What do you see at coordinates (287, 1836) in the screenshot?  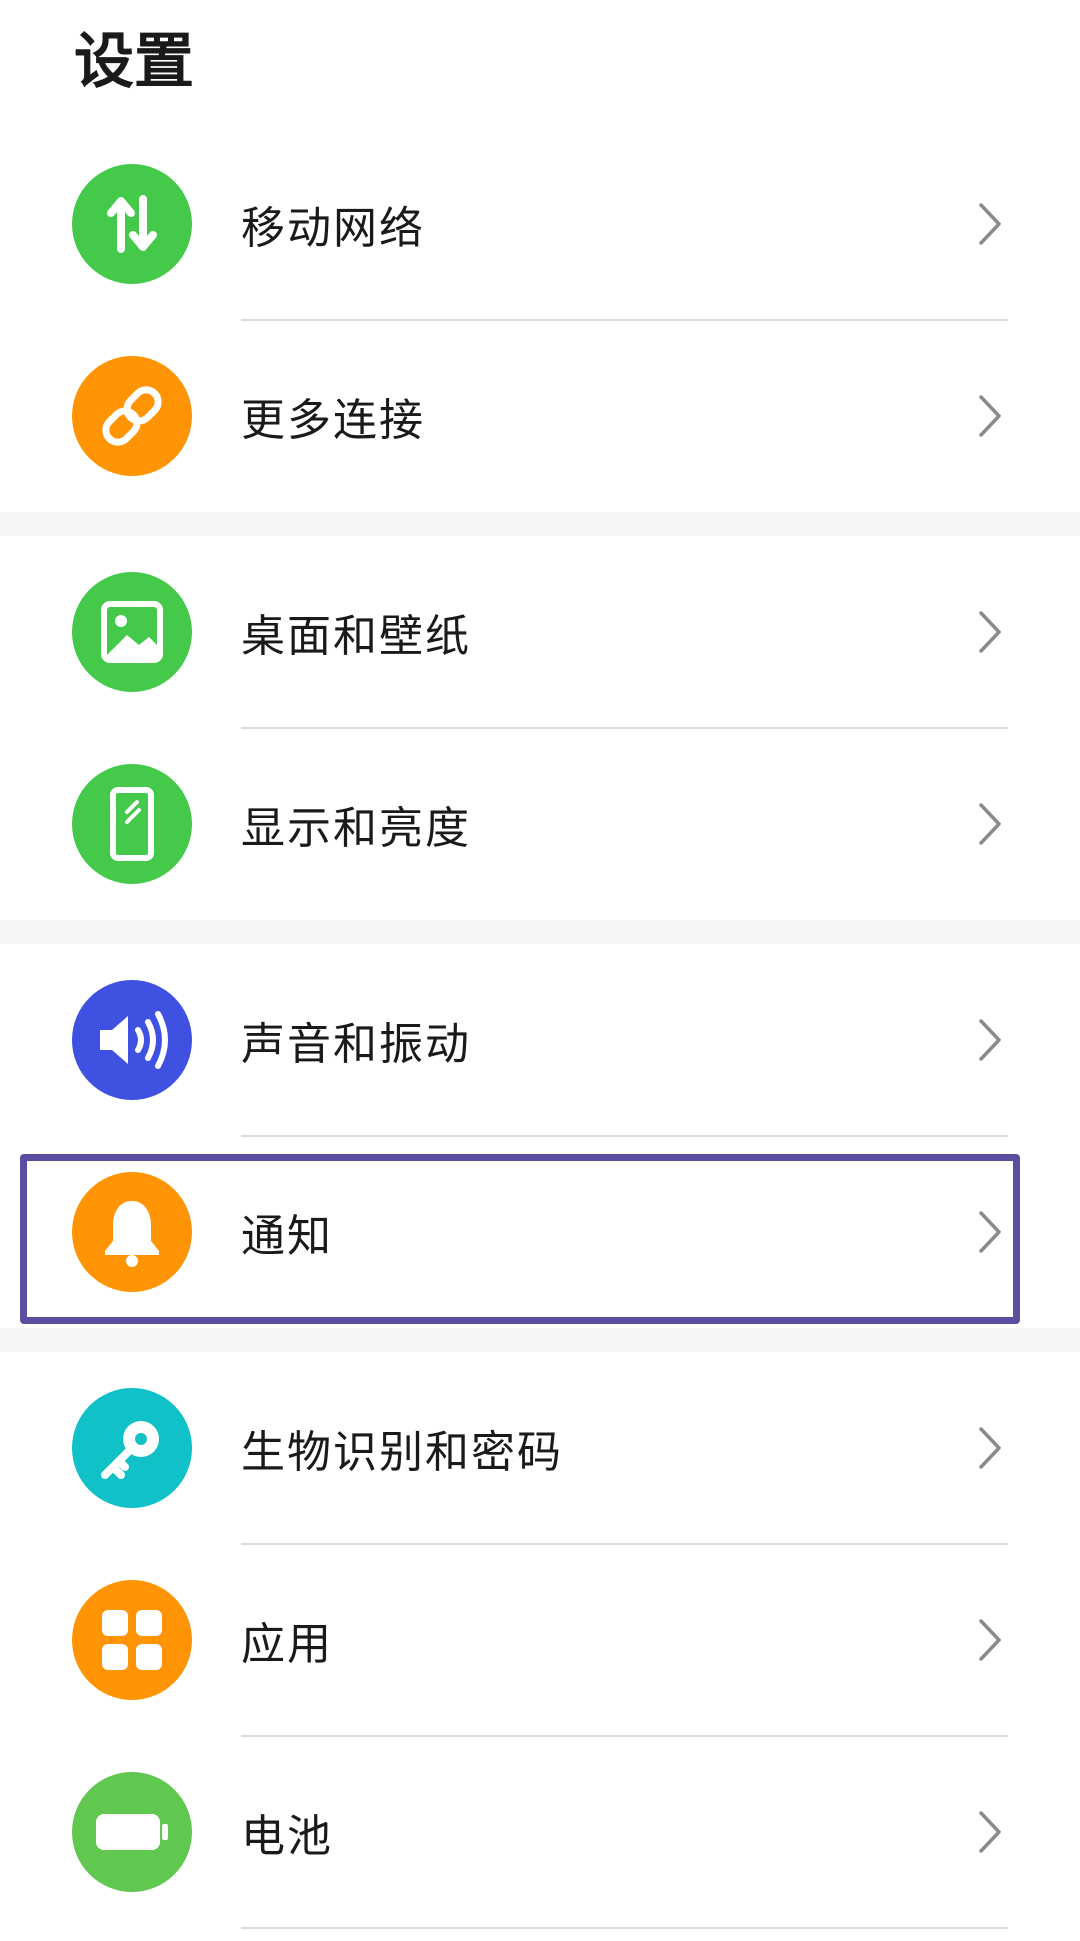 I see `settings-item-label: 电池` at bounding box center [287, 1836].